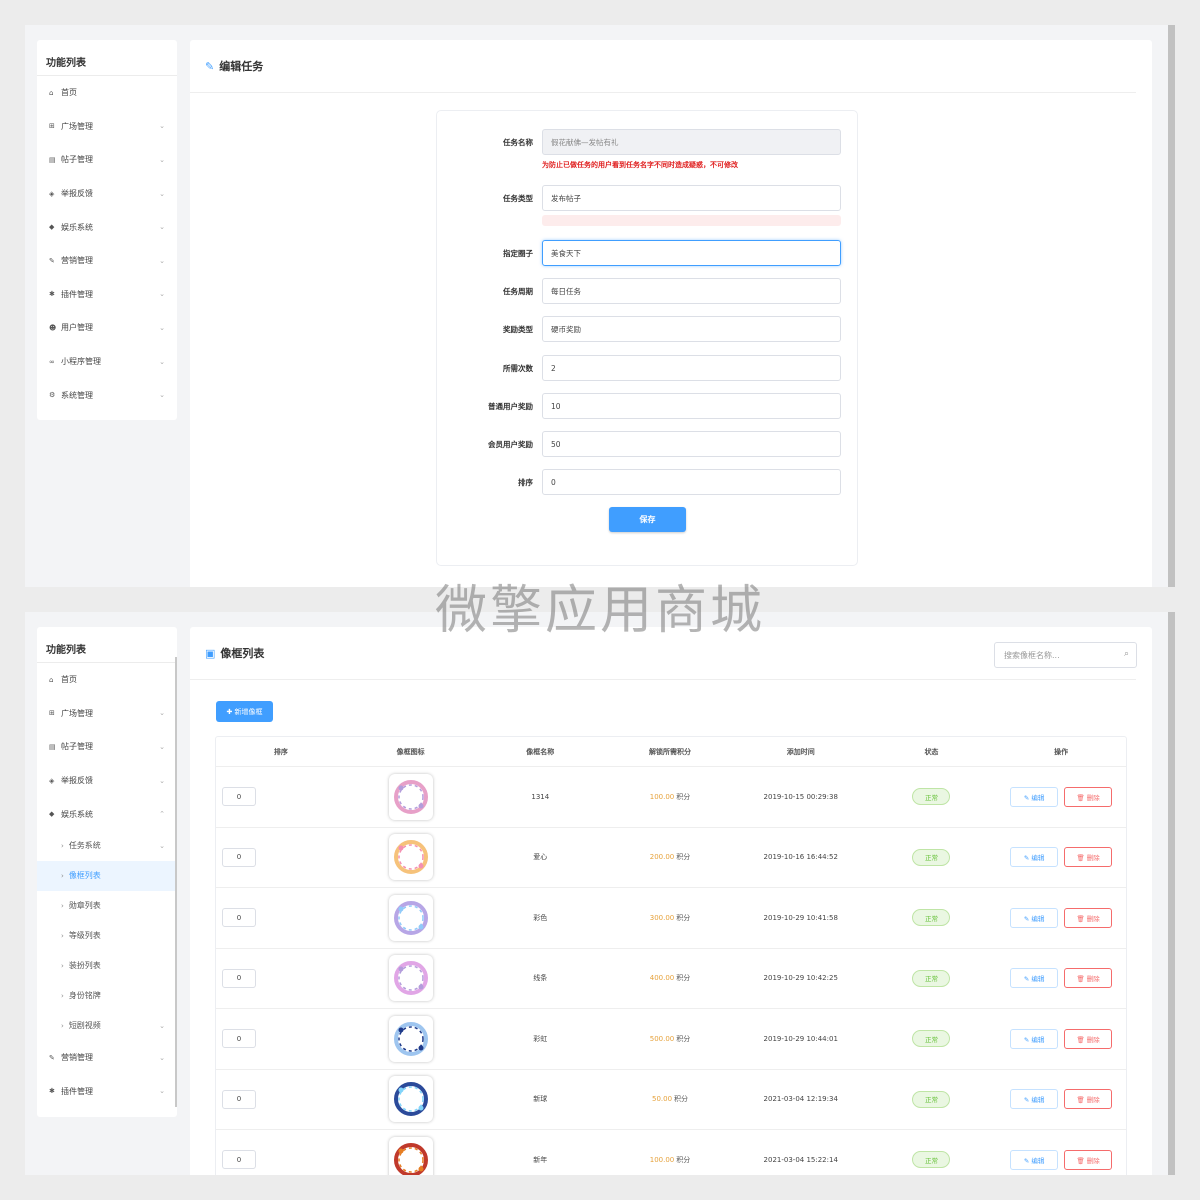  I want to click on add-frame-button: ✚ 新增像框, so click(244, 711).